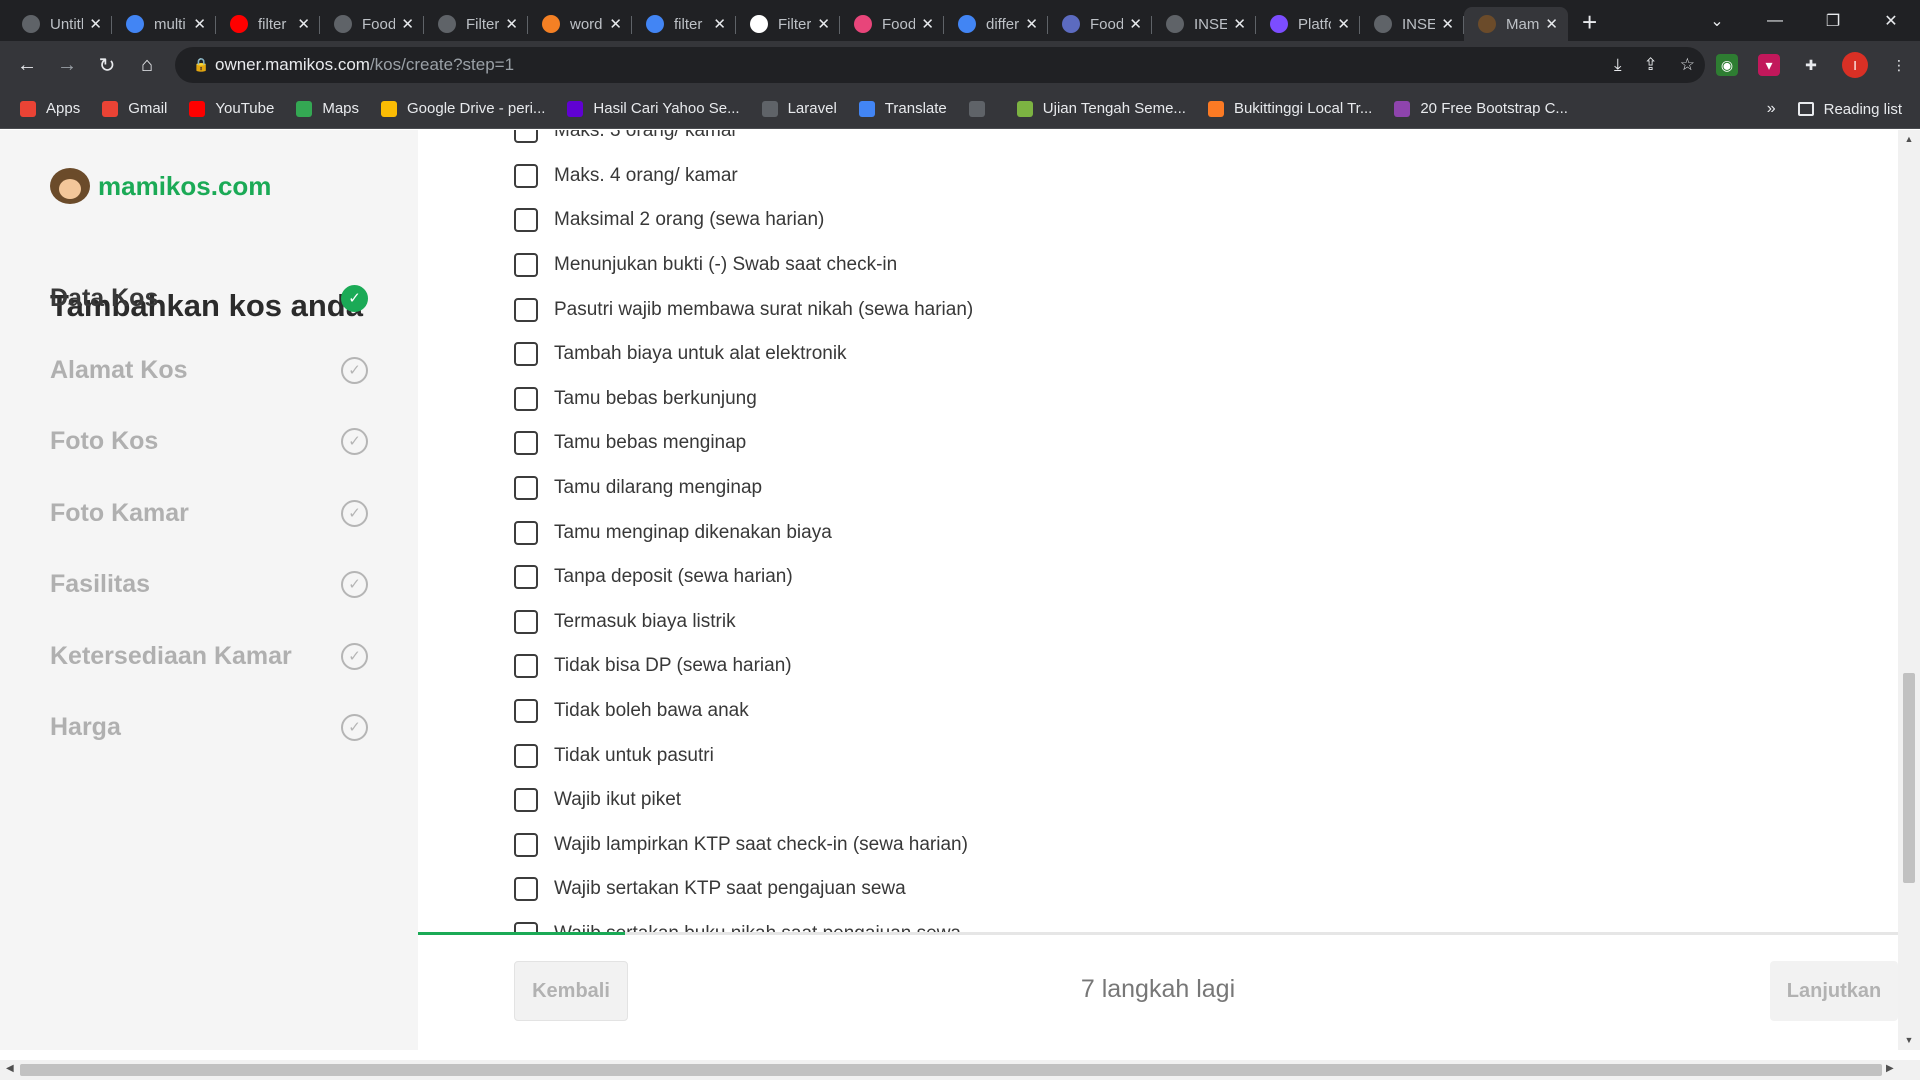 Image resolution: width=1920 pixels, height=1080 pixels. Describe the element at coordinates (1811, 65) in the screenshot. I see `puzzle-extensions-icon: ✚` at that location.